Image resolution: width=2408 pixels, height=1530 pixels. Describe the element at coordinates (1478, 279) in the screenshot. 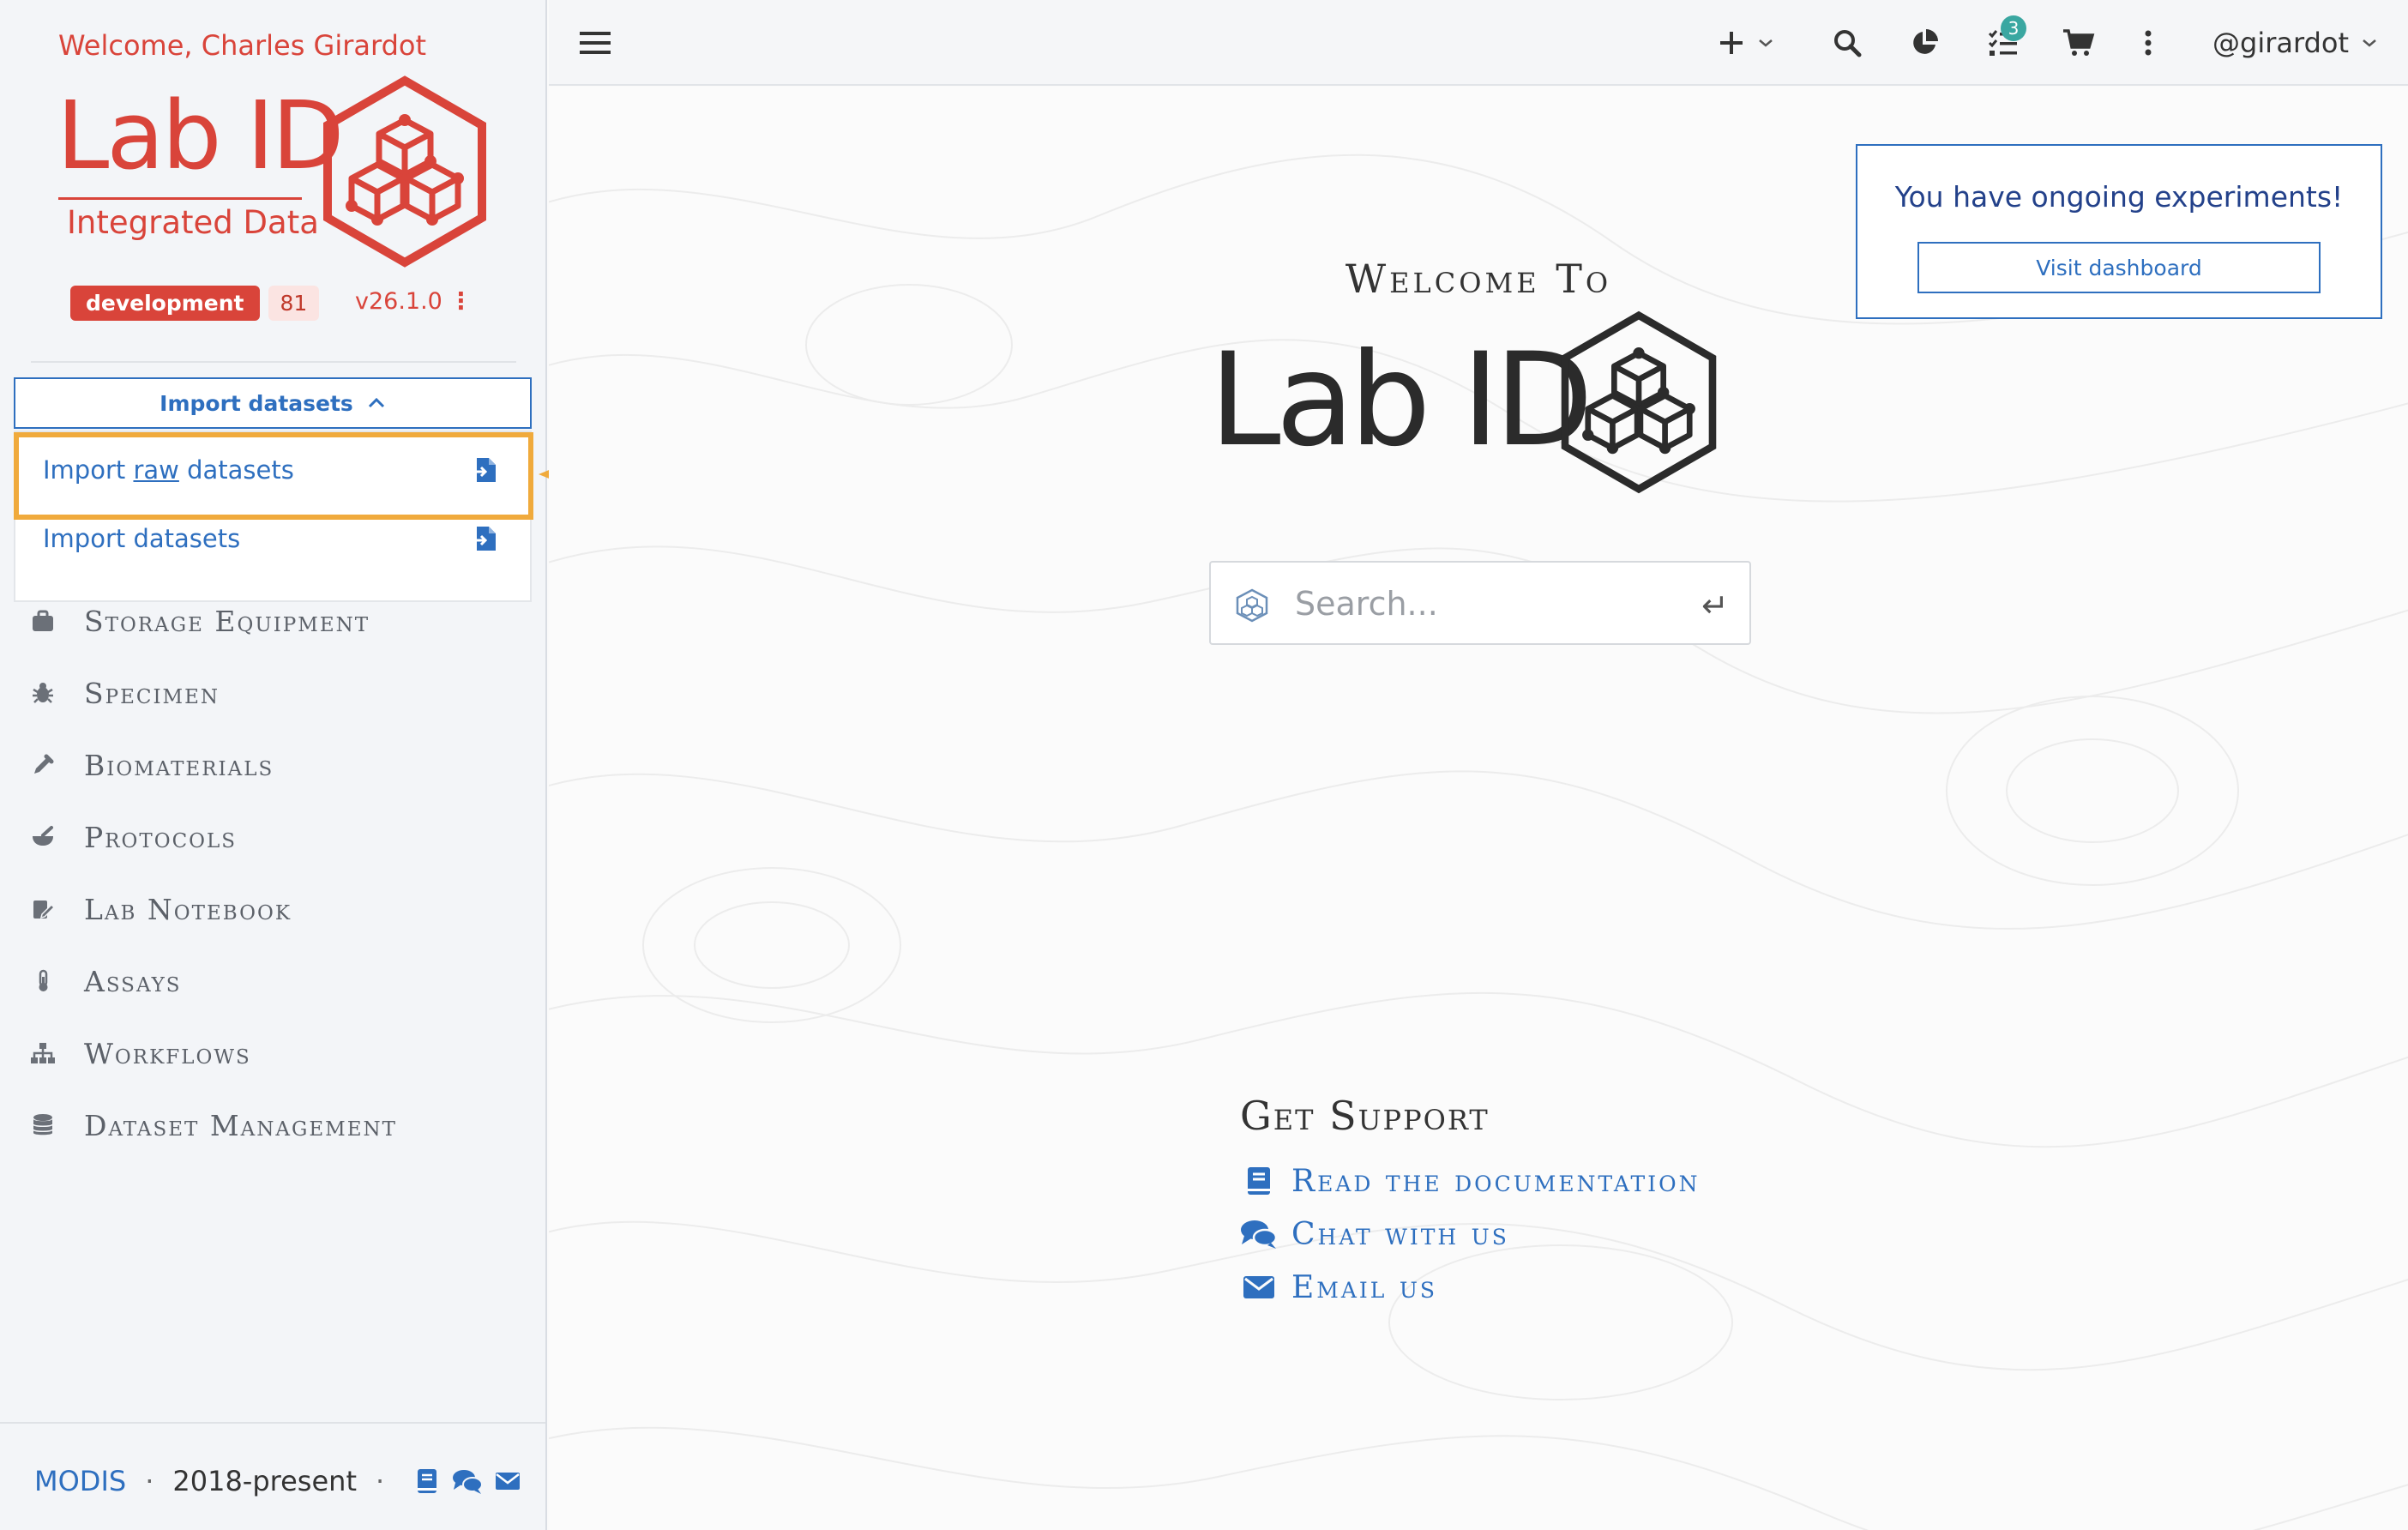

I see `welcome-heading: Welcome To` at that location.